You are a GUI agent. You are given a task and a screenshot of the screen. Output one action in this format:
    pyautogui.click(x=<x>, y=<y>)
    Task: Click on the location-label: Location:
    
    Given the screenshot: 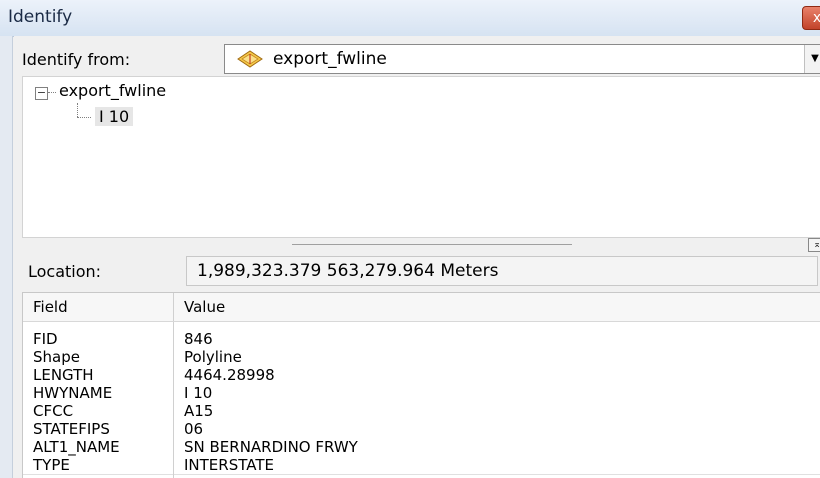 What is the action you would take?
    pyautogui.click(x=65, y=271)
    